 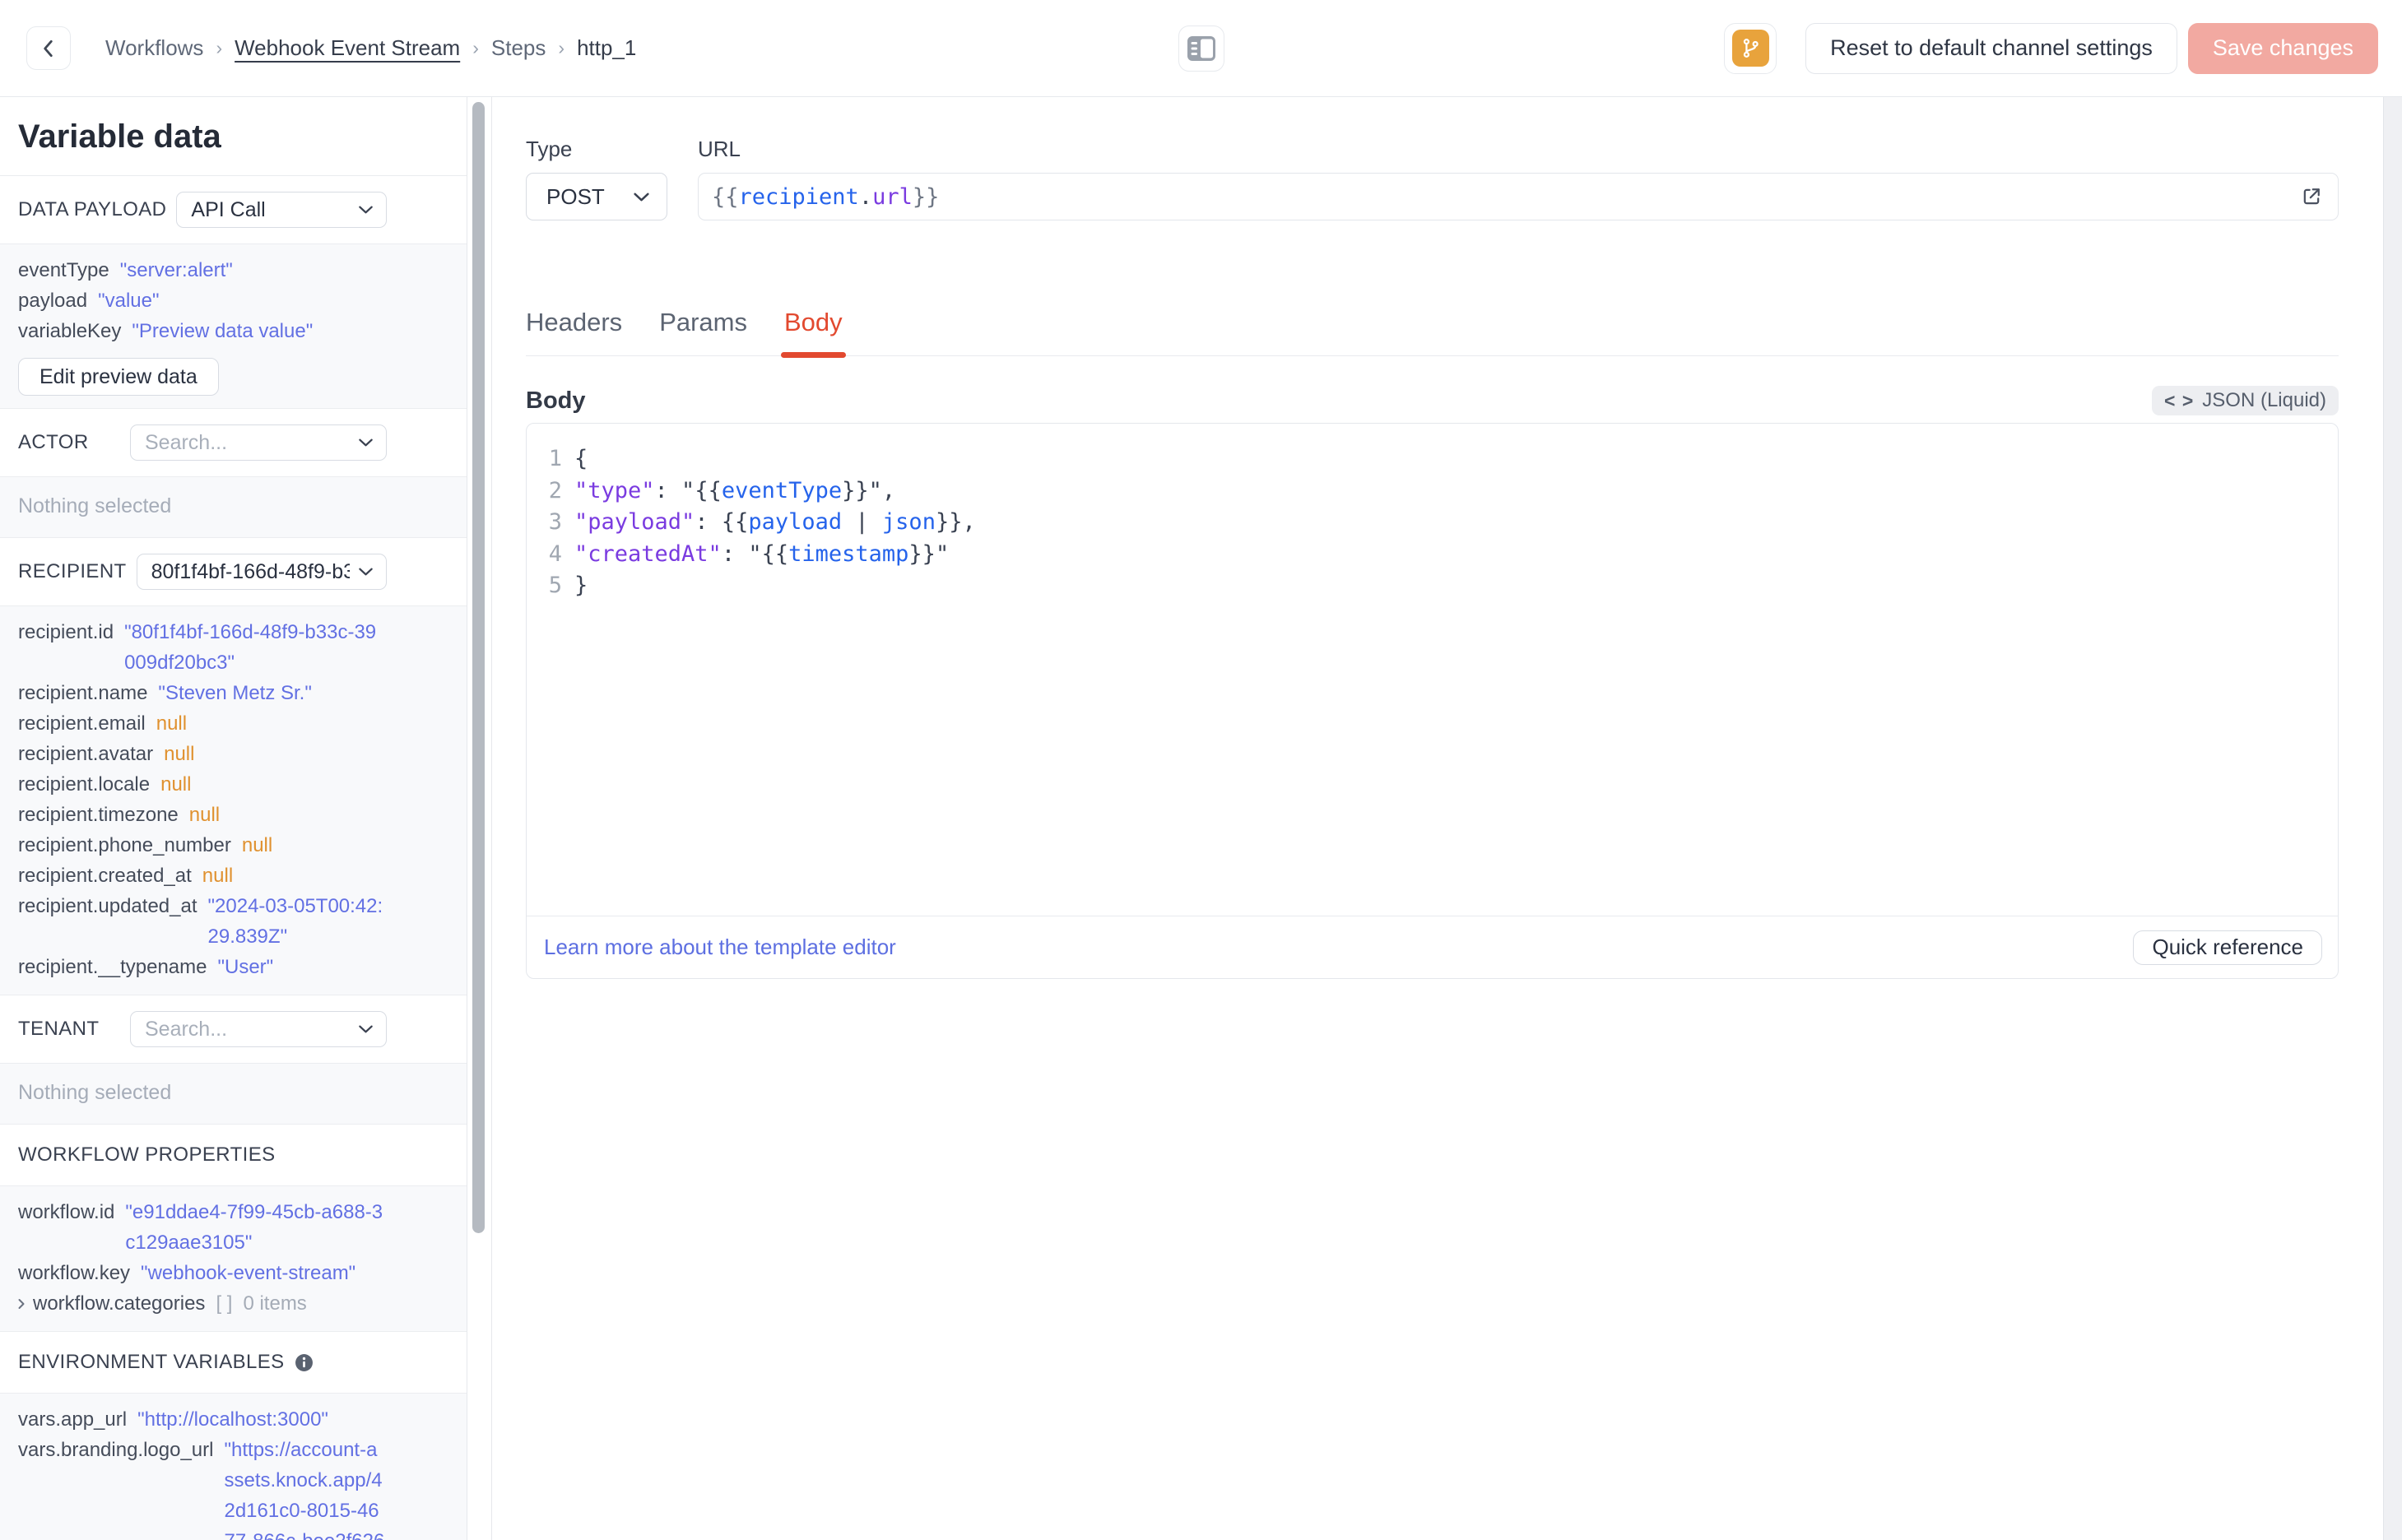 I want to click on variable-row-recipient-name: recipient.name "Steven Metz Sr.", so click(x=202, y=693).